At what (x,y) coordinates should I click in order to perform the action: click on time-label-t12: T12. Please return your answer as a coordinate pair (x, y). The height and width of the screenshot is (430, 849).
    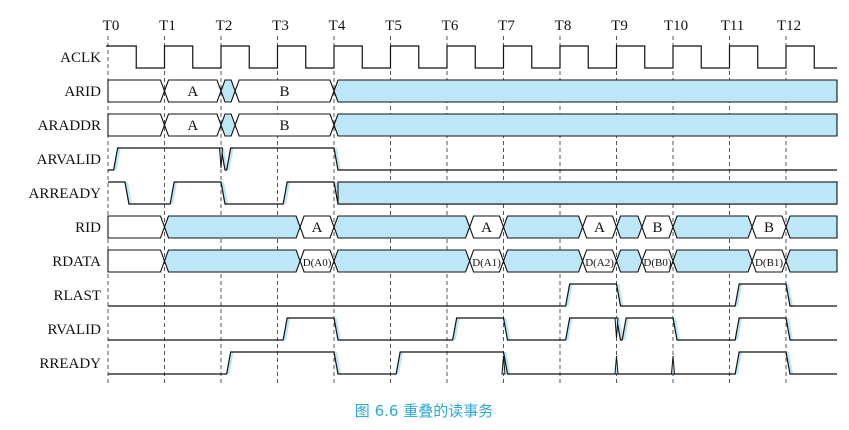
    Looking at the image, I should click on (789, 26).